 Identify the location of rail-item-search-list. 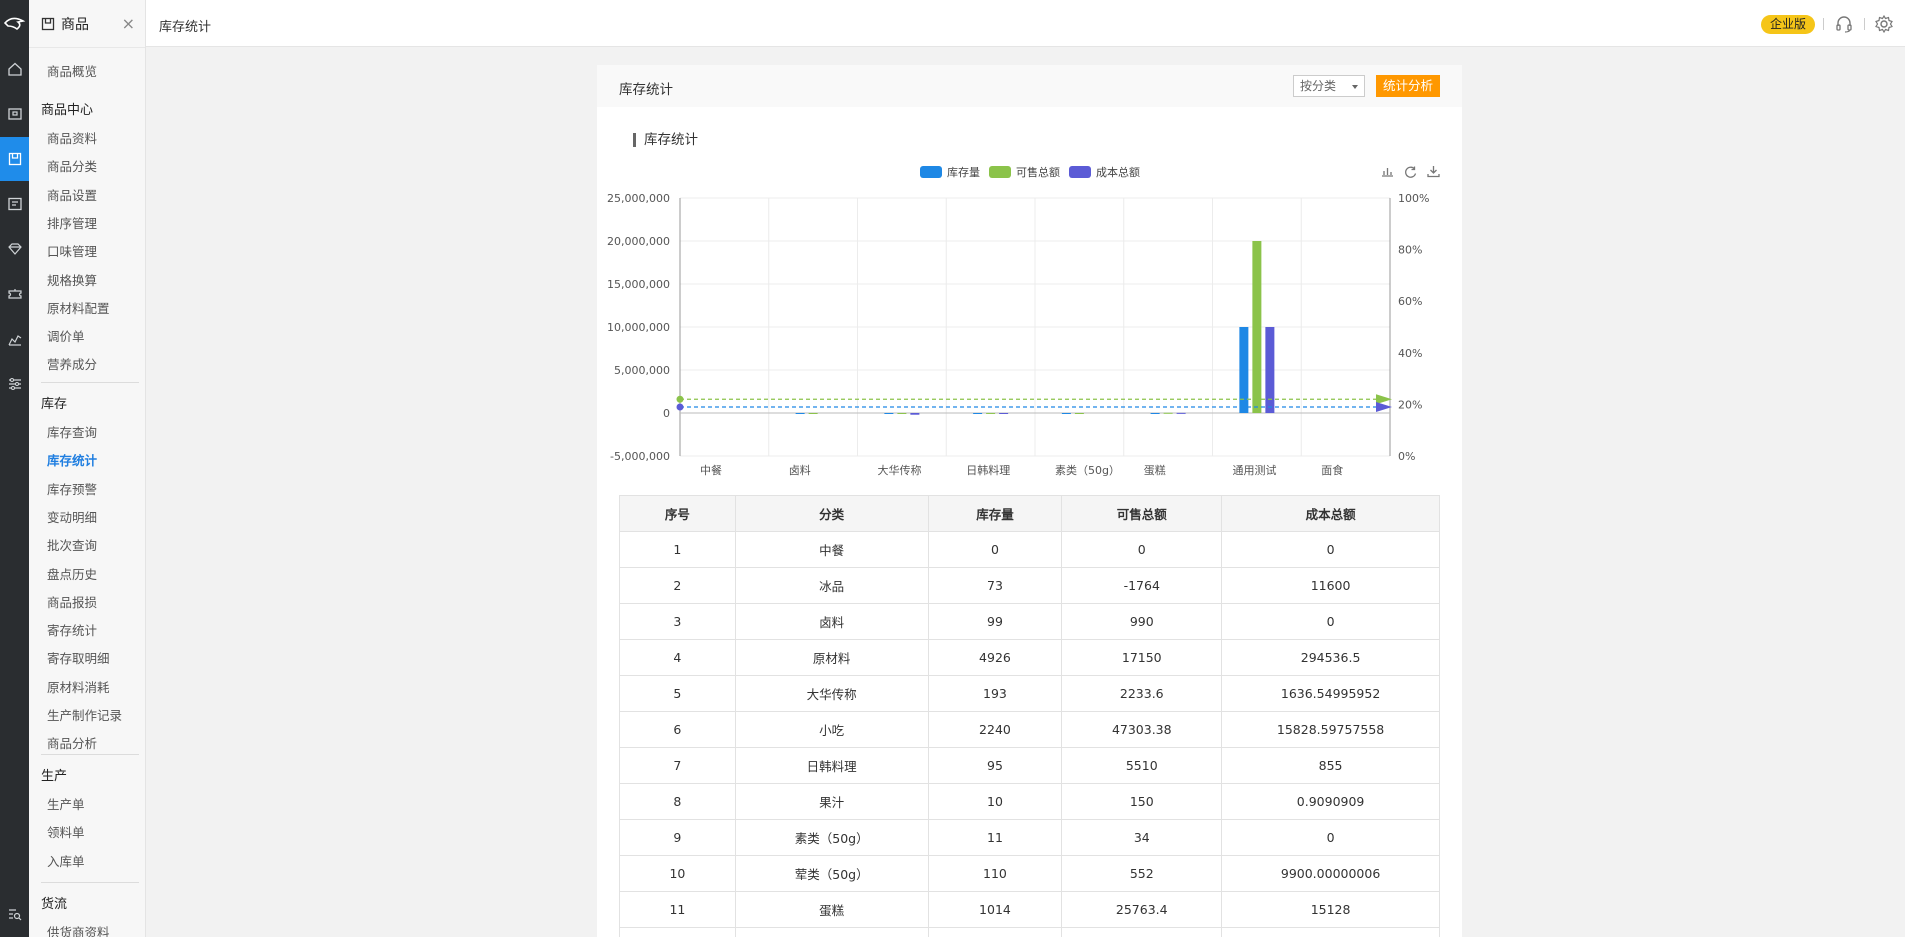
(14, 914).